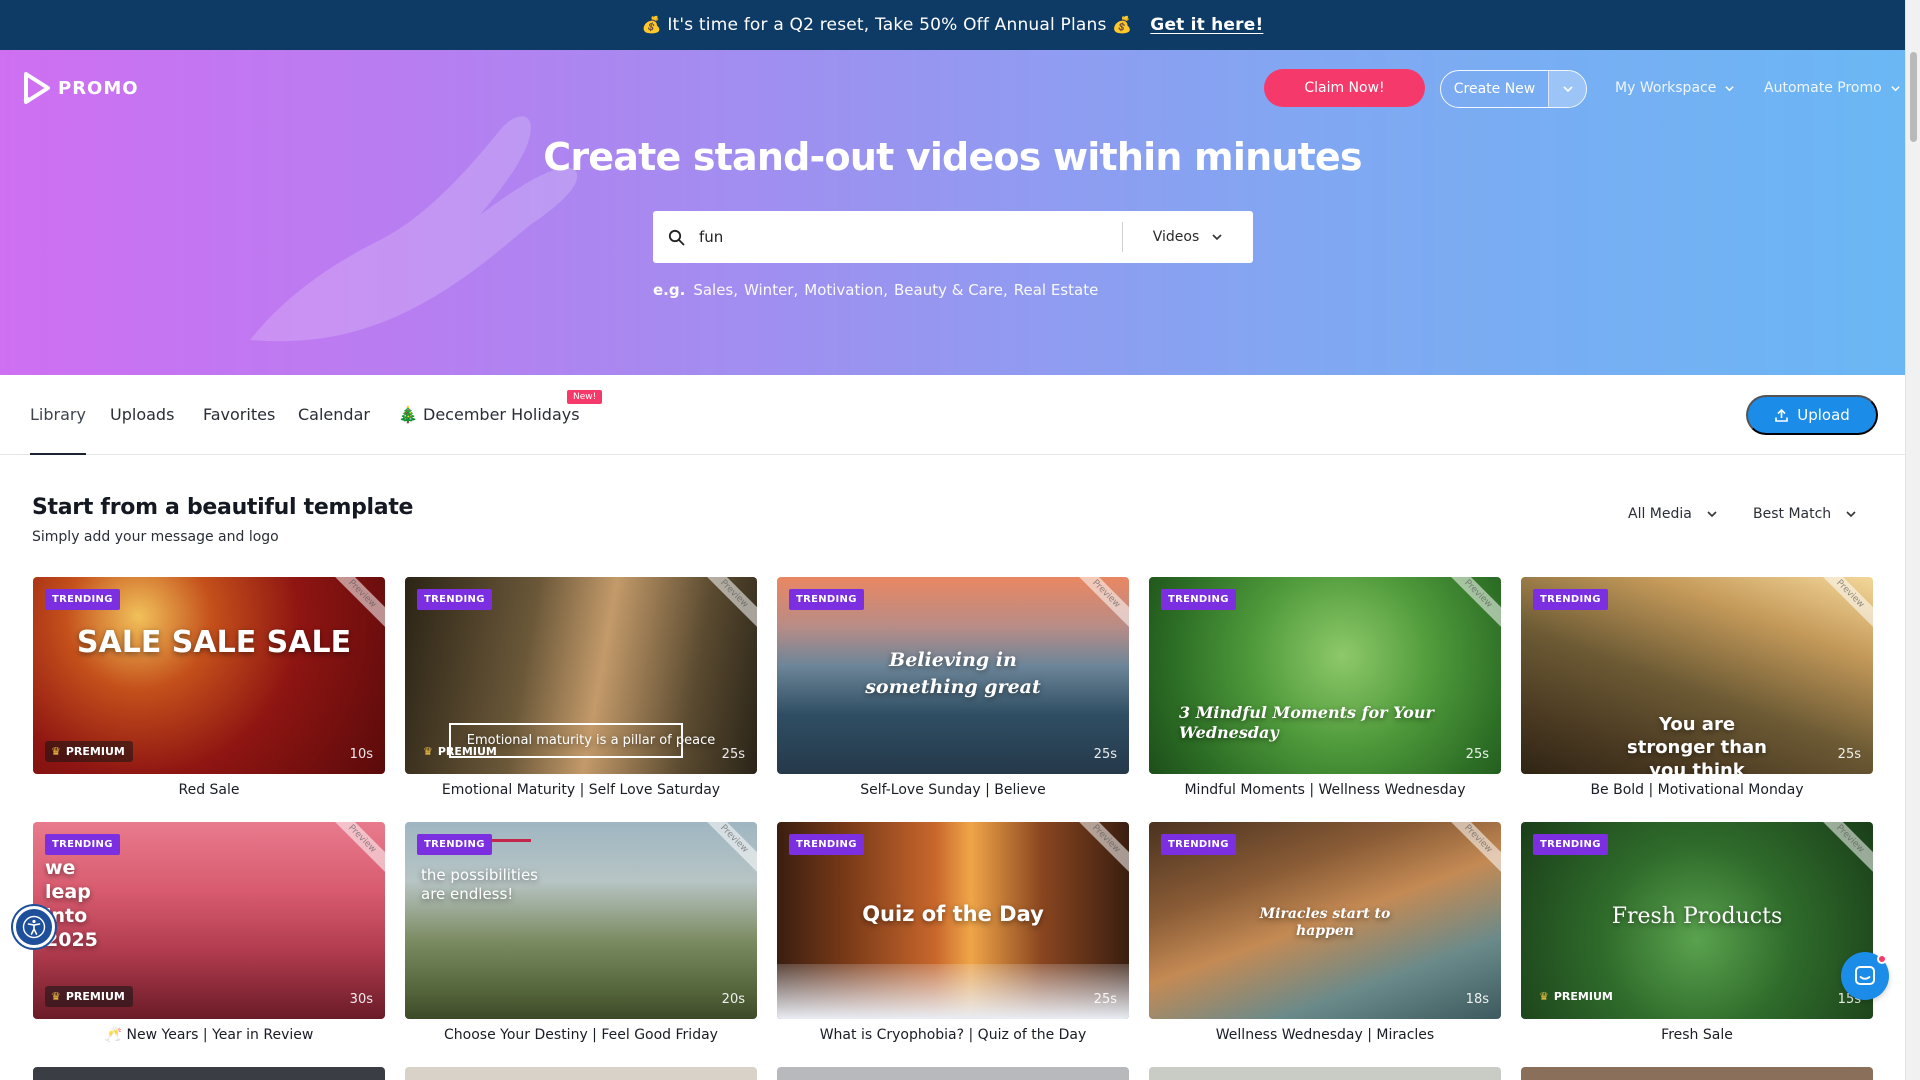 This screenshot has width=1920, height=1080. What do you see at coordinates (479, 884) in the screenshot?
I see `thumbnail-text: the possibilities are endless!` at bounding box center [479, 884].